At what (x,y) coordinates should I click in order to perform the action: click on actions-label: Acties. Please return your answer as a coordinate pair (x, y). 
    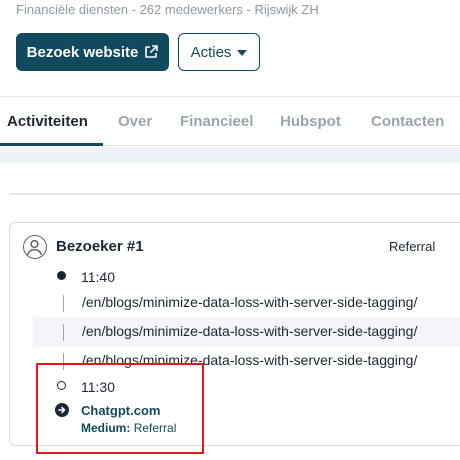
    Looking at the image, I should click on (211, 52).